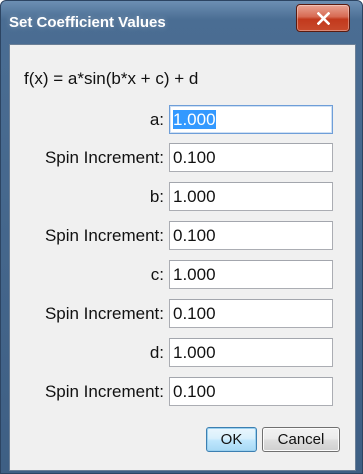 The height and width of the screenshot is (474, 363). I want to click on spin-increment-d-input: 0.100, so click(251, 391).